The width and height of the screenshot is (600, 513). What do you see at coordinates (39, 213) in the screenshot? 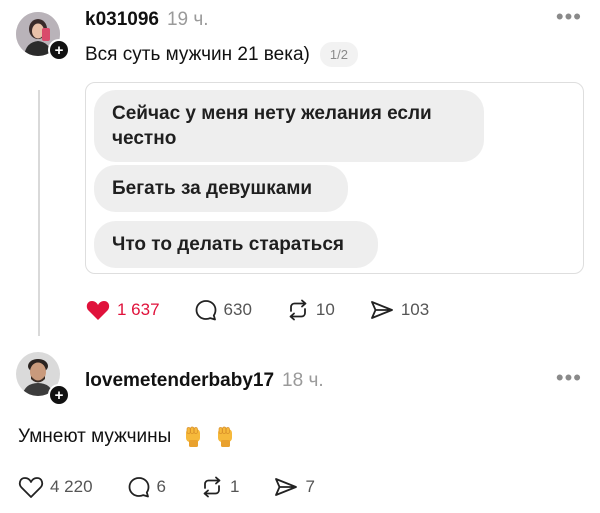
I see `thread-line` at bounding box center [39, 213].